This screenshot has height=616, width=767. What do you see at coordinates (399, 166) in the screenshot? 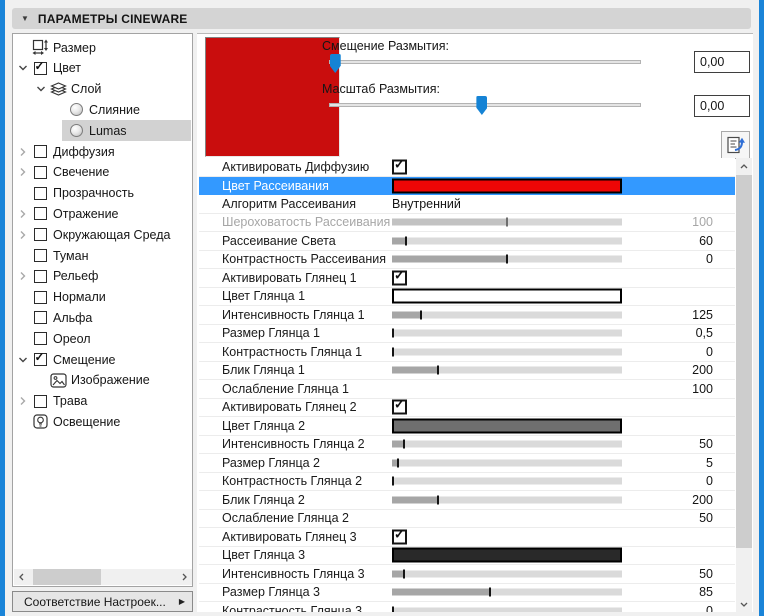
I see `property-checkbox-activate-diffusion: ✓` at bounding box center [399, 166].